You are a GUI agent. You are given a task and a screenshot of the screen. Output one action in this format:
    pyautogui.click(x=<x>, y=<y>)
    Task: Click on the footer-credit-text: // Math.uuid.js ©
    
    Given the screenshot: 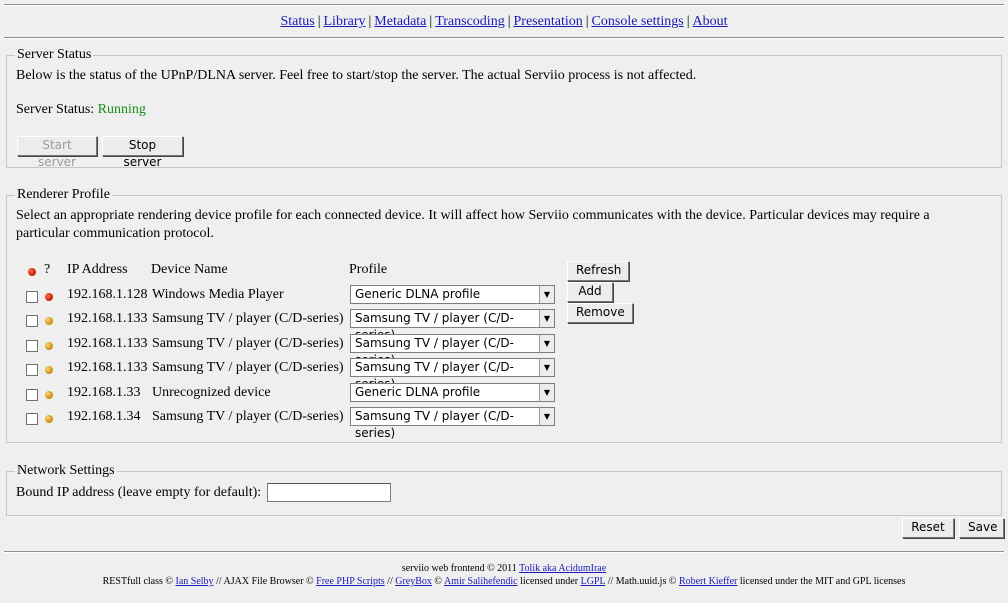 What is the action you would take?
    pyautogui.click(x=642, y=581)
    